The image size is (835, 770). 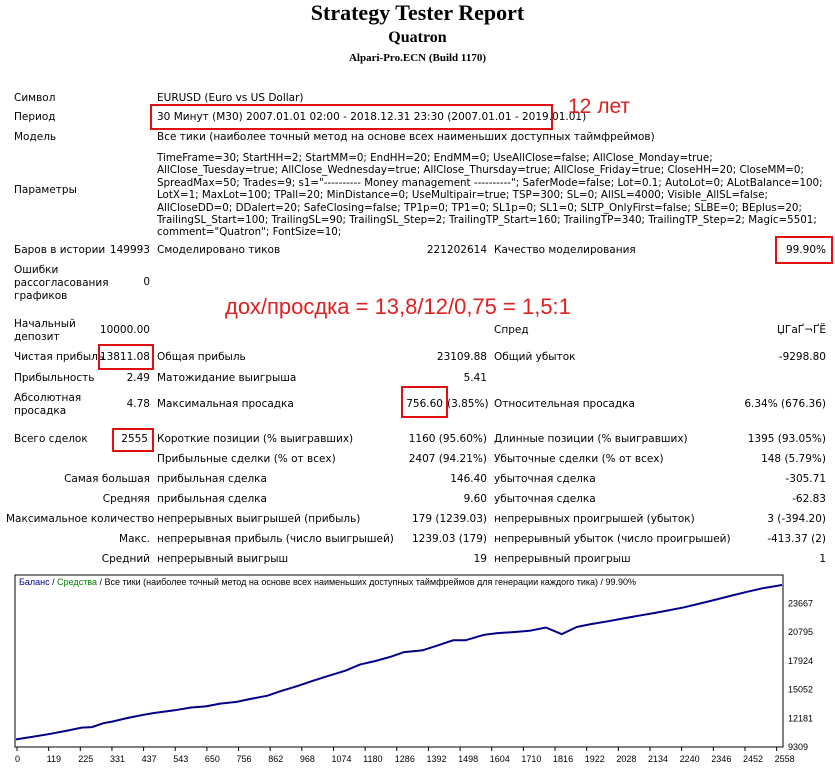 I want to click on average-loss-value: -62.83, so click(x=809, y=499).